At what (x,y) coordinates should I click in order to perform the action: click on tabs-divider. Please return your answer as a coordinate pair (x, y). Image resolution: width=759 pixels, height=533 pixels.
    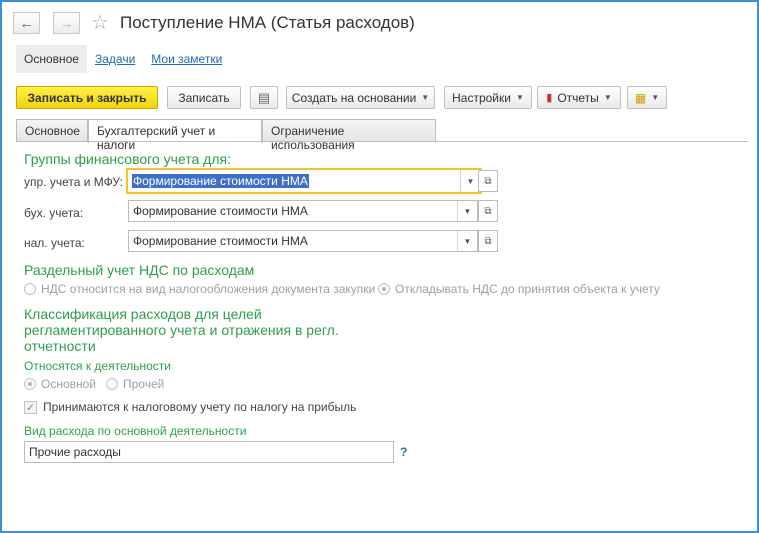
    Looking at the image, I should click on (382, 141).